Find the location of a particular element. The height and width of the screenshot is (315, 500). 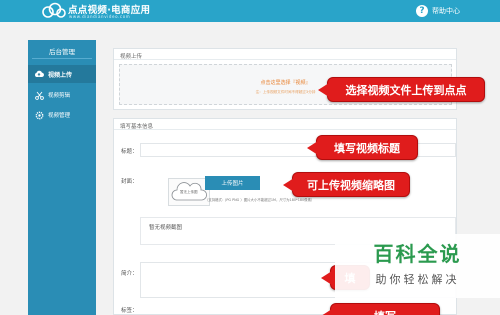

sidebar-divider is located at coordinates (62, 58).